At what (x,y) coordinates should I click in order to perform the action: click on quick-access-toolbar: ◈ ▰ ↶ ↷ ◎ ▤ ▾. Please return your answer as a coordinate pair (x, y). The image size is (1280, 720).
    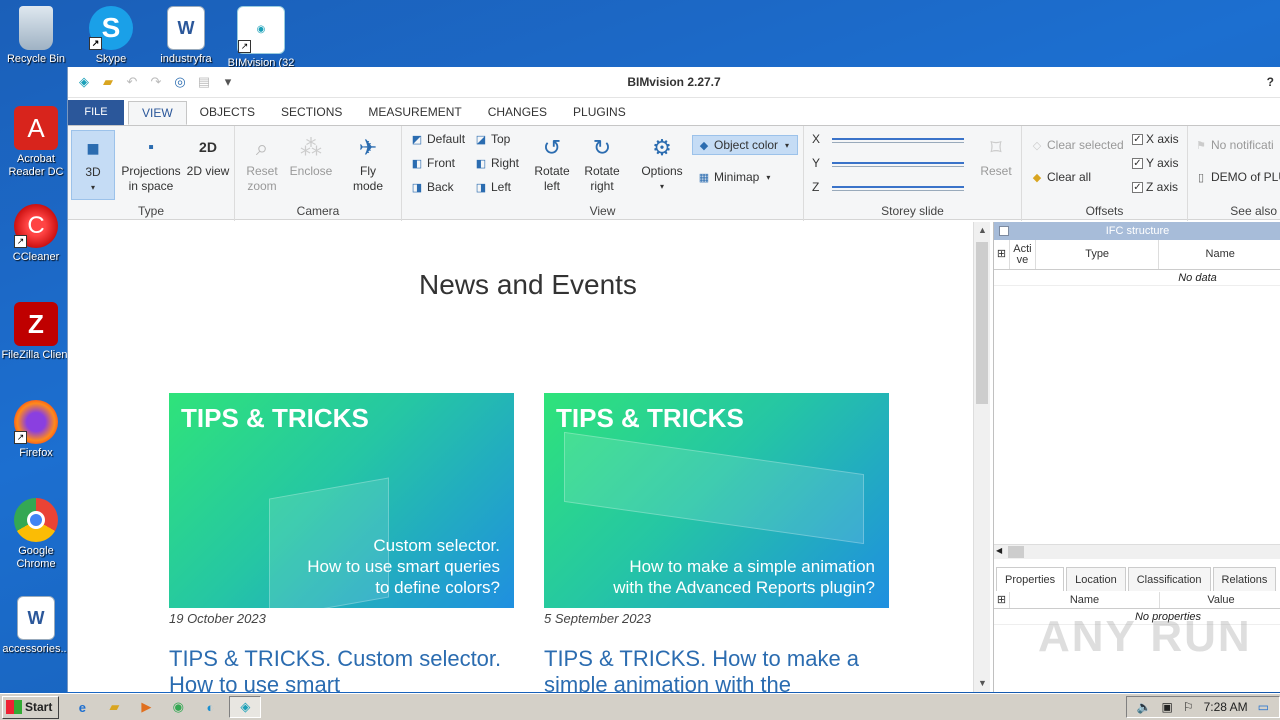
    Looking at the image, I should click on (153, 82).